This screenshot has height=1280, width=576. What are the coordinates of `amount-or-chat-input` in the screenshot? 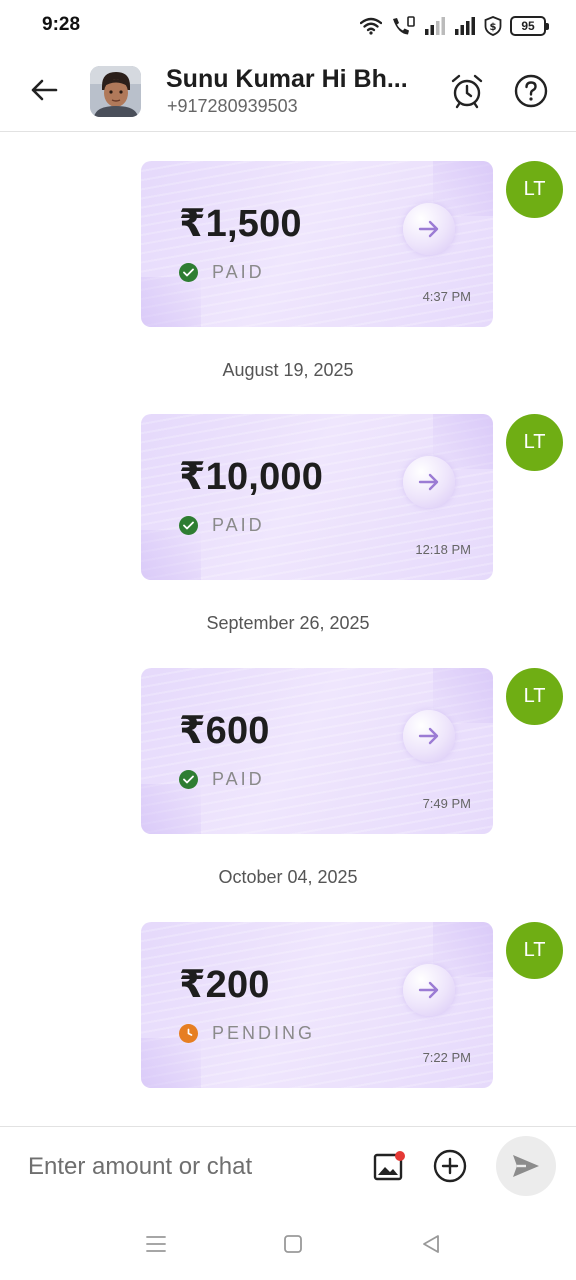 It's located at (188, 1167).